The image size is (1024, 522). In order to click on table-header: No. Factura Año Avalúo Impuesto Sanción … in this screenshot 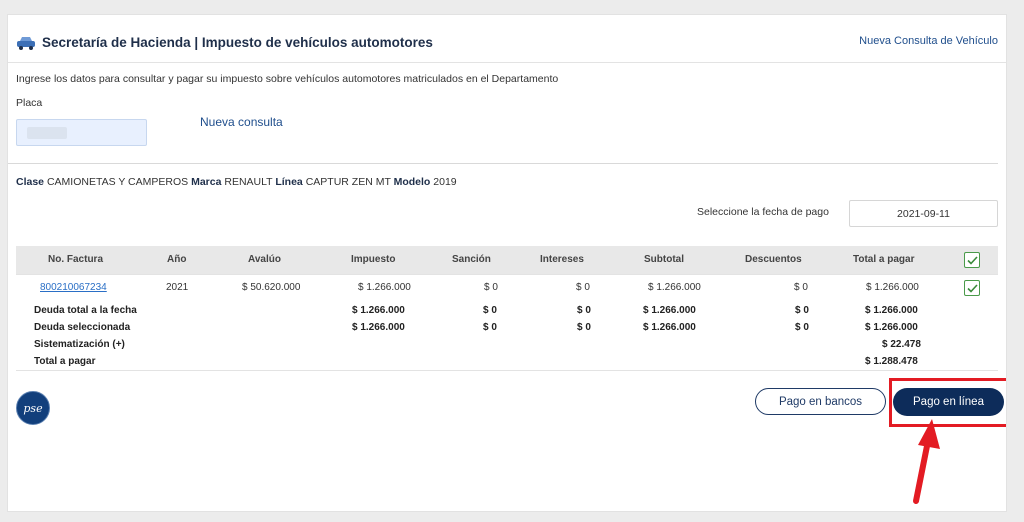, I will do `click(507, 260)`.